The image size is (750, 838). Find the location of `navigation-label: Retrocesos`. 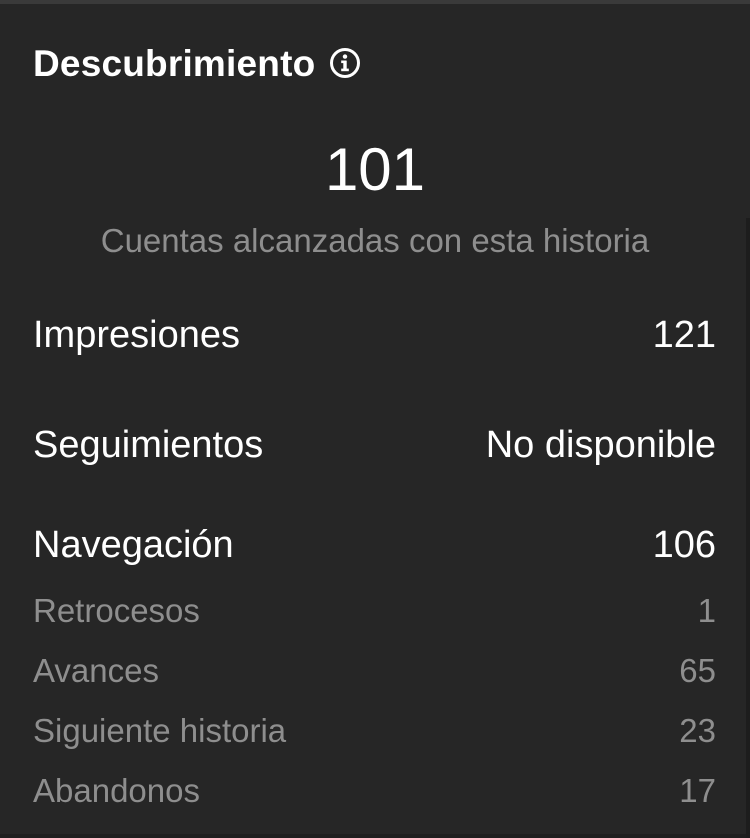

navigation-label: Retrocesos is located at coordinates (116, 610).